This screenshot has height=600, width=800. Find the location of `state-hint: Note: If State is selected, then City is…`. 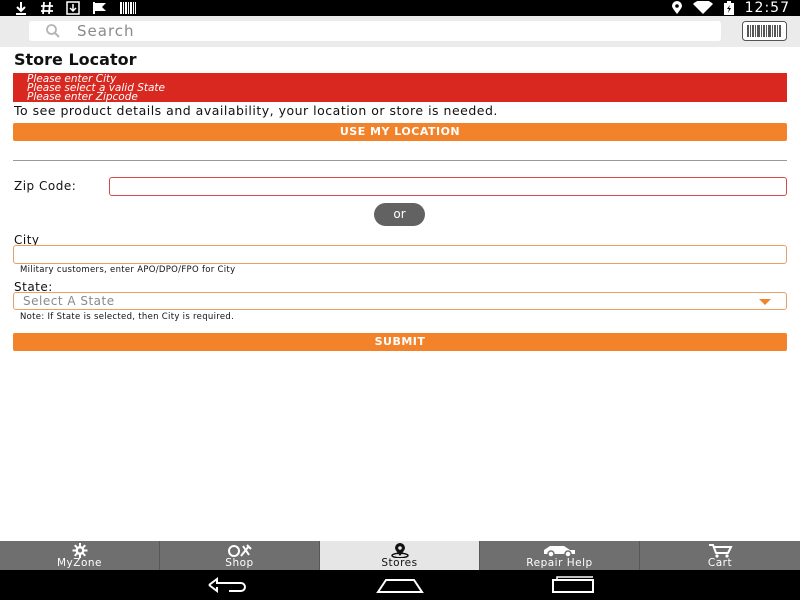

state-hint: Note: If State is selected, then City is… is located at coordinates (127, 317).